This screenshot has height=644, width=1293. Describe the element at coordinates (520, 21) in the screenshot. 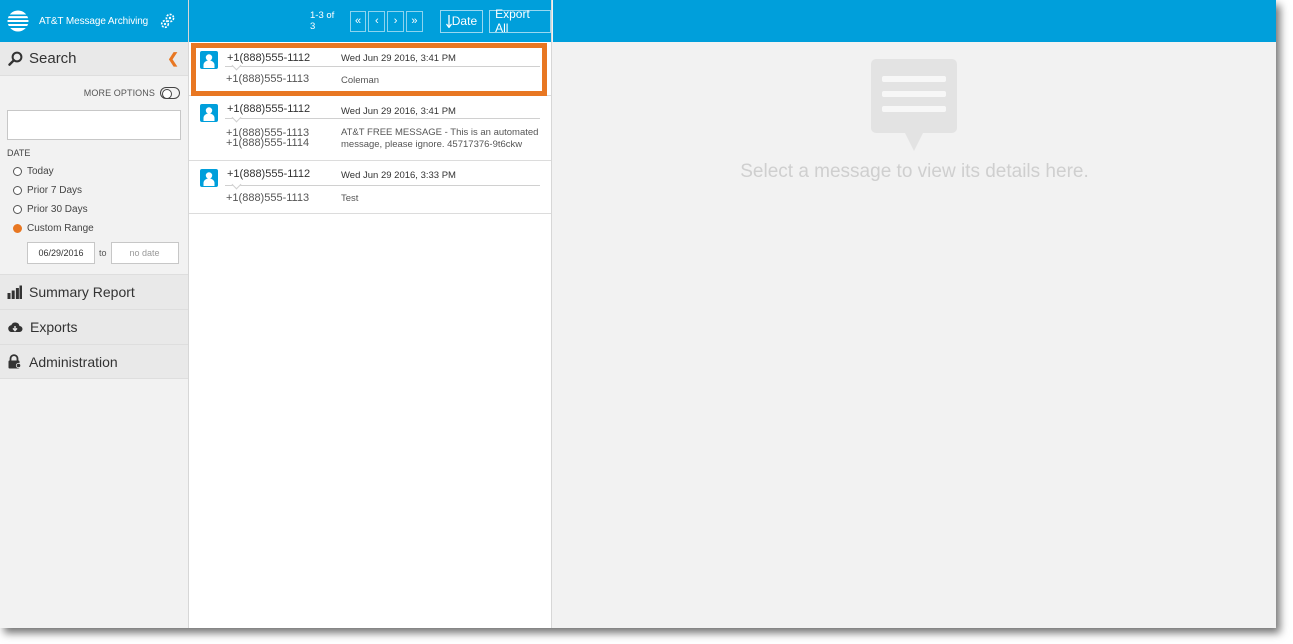

I see `export-all-button: Export All` at that location.